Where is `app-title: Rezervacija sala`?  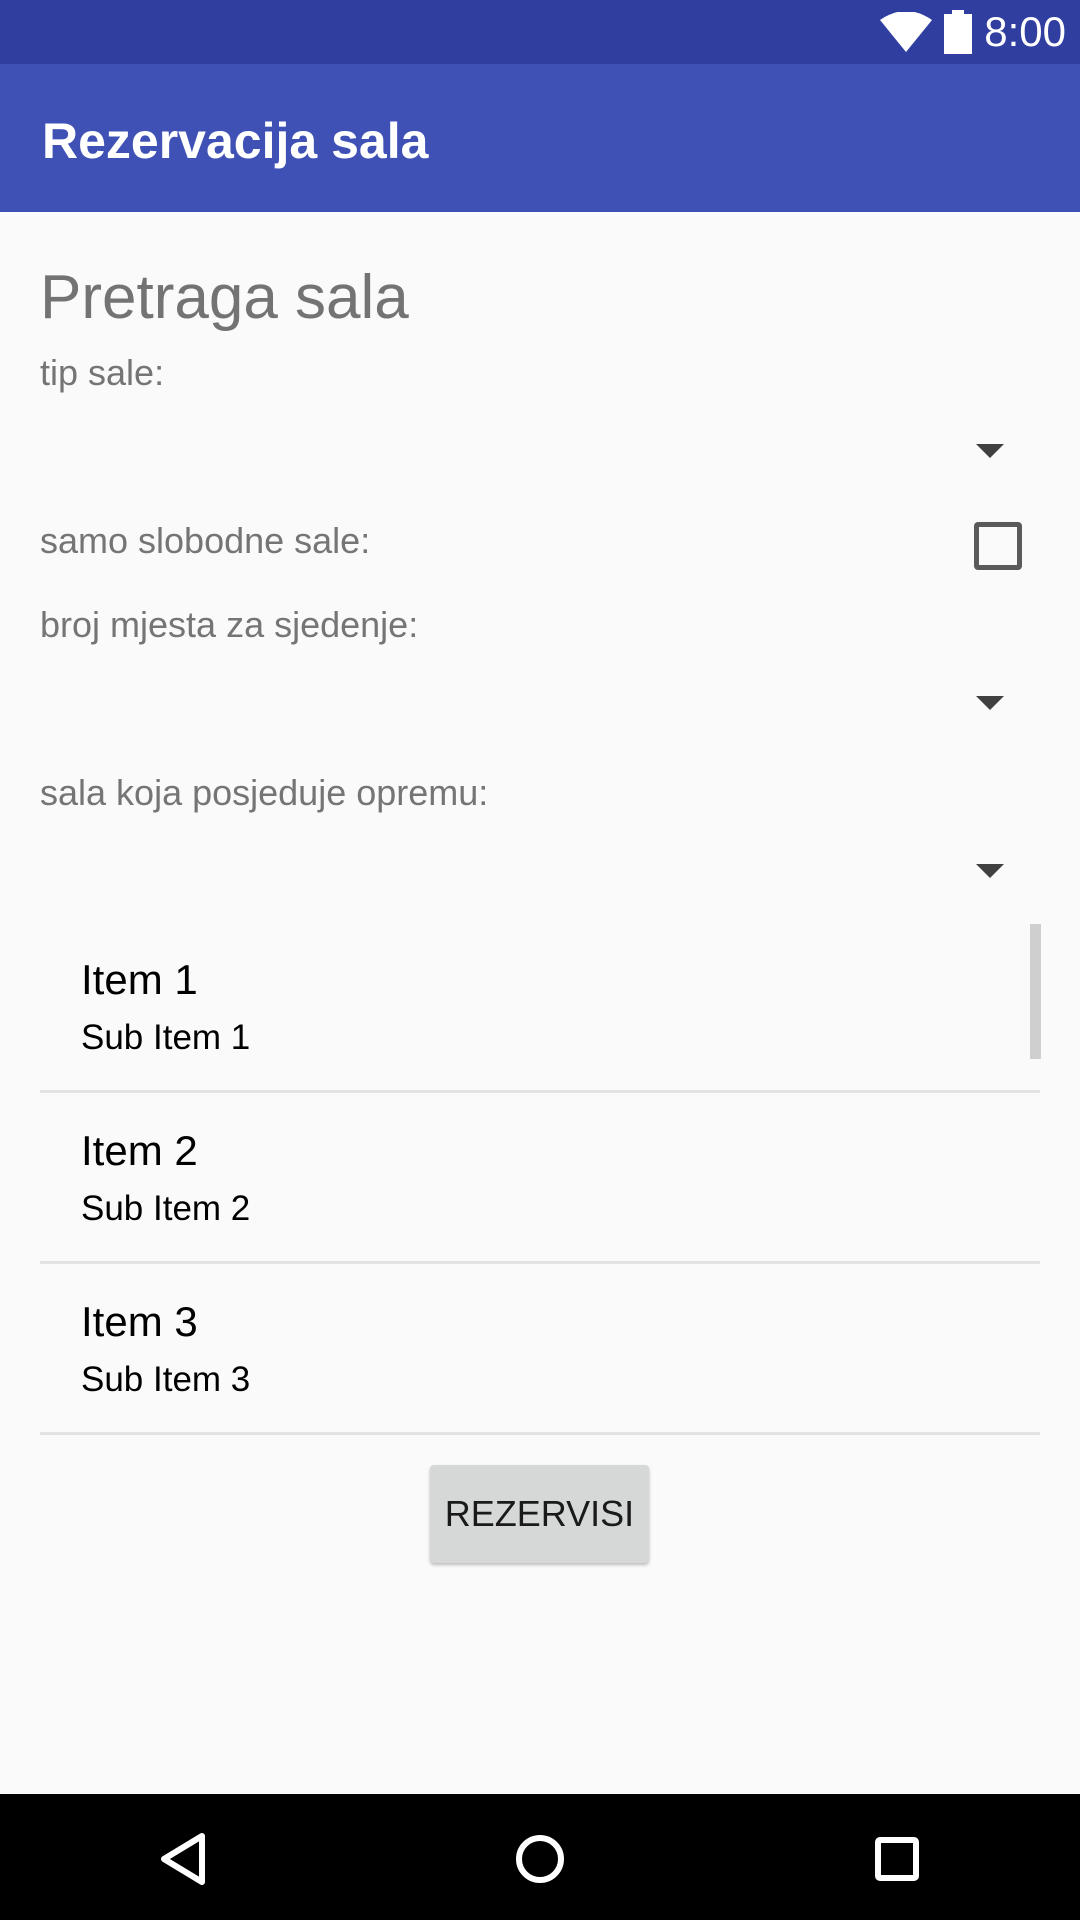 app-title: Rezervacija sala is located at coordinates (235, 141).